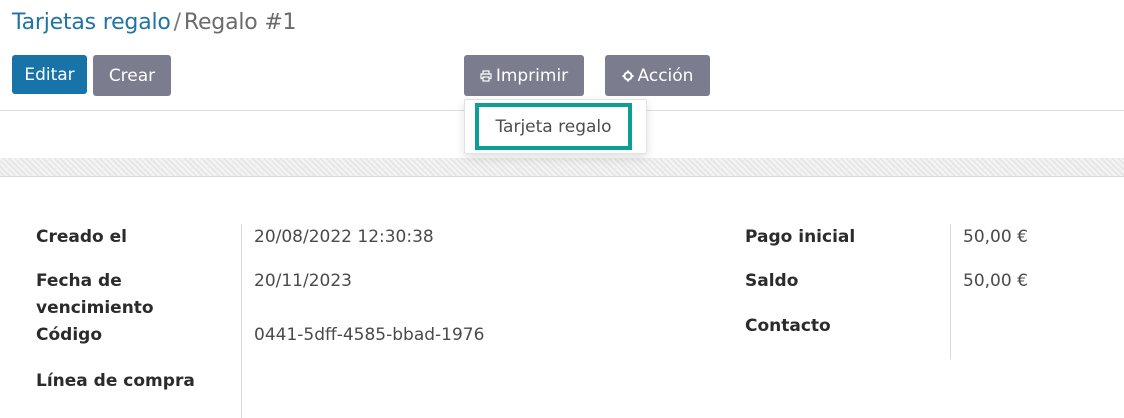  I want to click on create-button: Crear, so click(132, 75).